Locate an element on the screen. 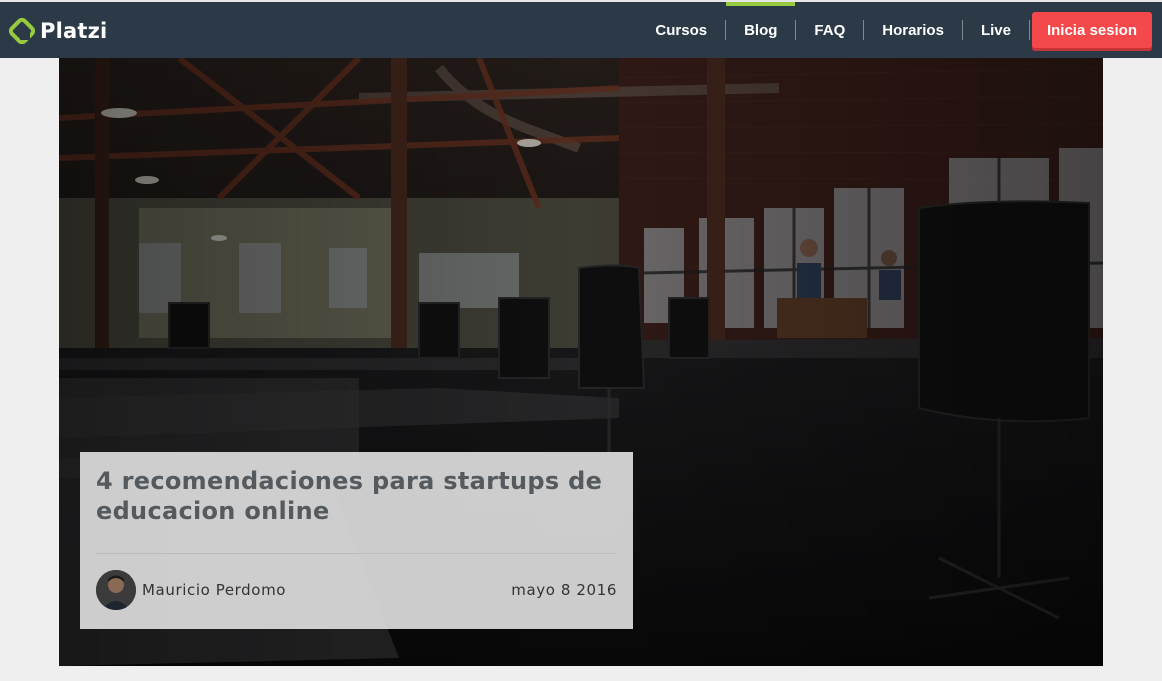 This screenshot has width=1162, height=681. nav-item-faq: FAQ is located at coordinates (829, 30).